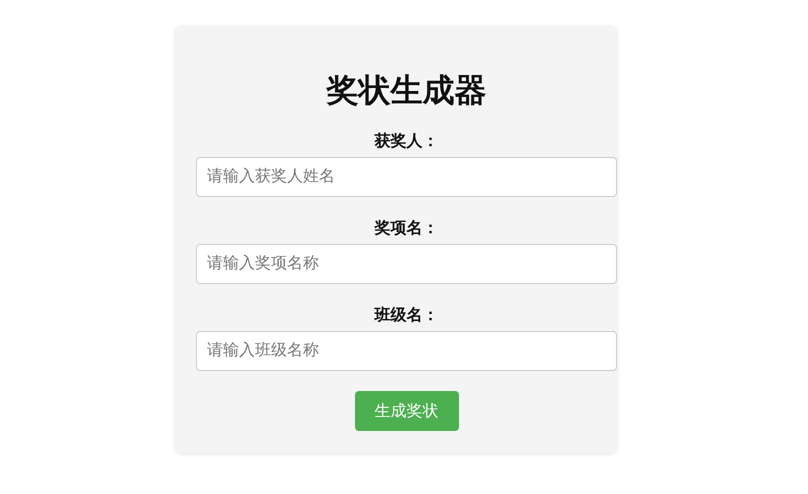  What do you see at coordinates (406, 316) in the screenshot?
I see `field-label: 班级名：` at bounding box center [406, 316].